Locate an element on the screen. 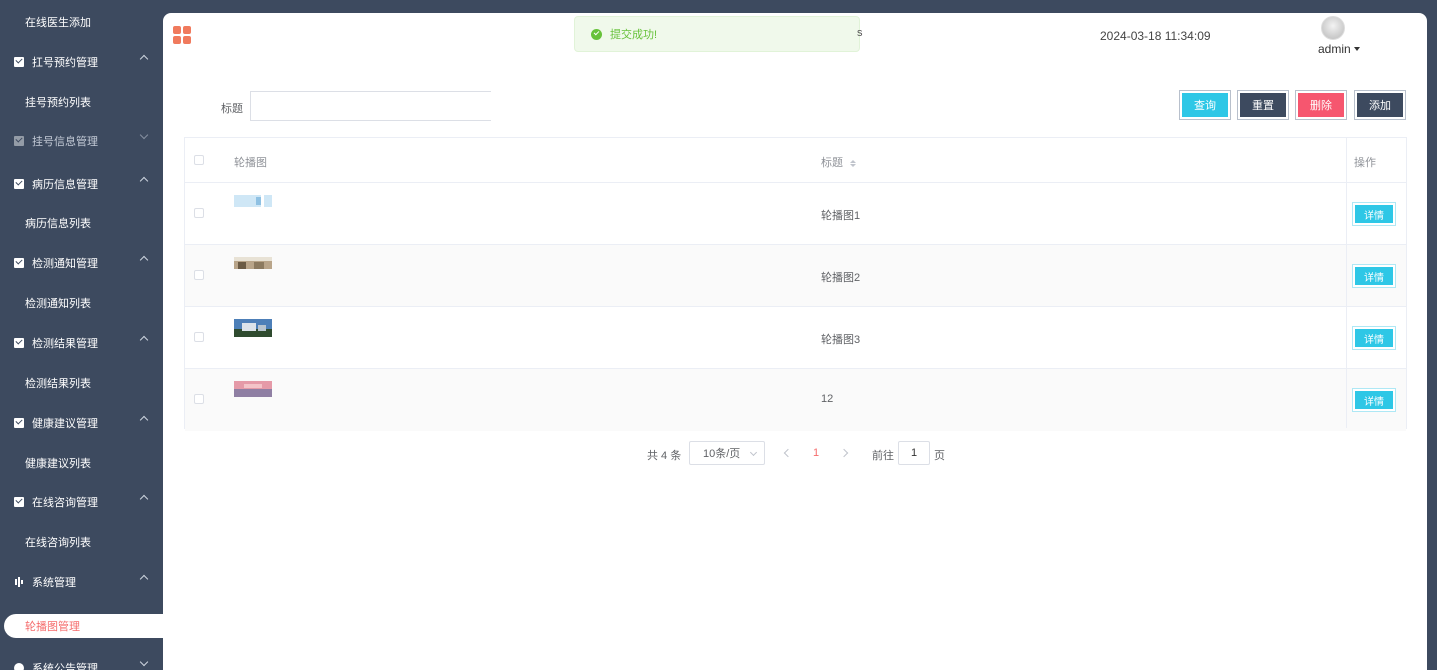  sidebar-group-appointment: 扛号预约管理 is located at coordinates (81, 62).